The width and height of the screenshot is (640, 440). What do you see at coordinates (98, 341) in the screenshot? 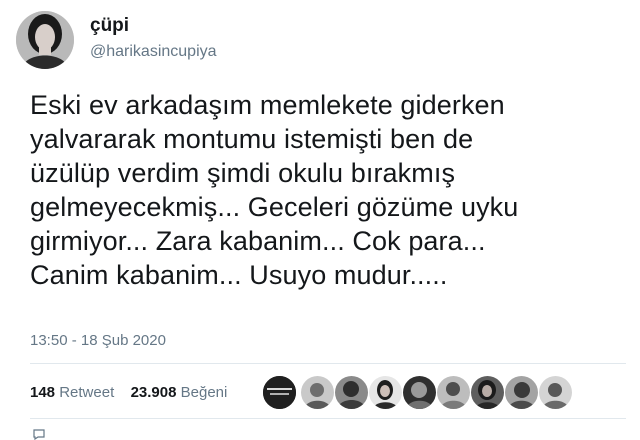
I see `tweet-timestamp: 13:50 - 18 Şub 2020` at bounding box center [98, 341].